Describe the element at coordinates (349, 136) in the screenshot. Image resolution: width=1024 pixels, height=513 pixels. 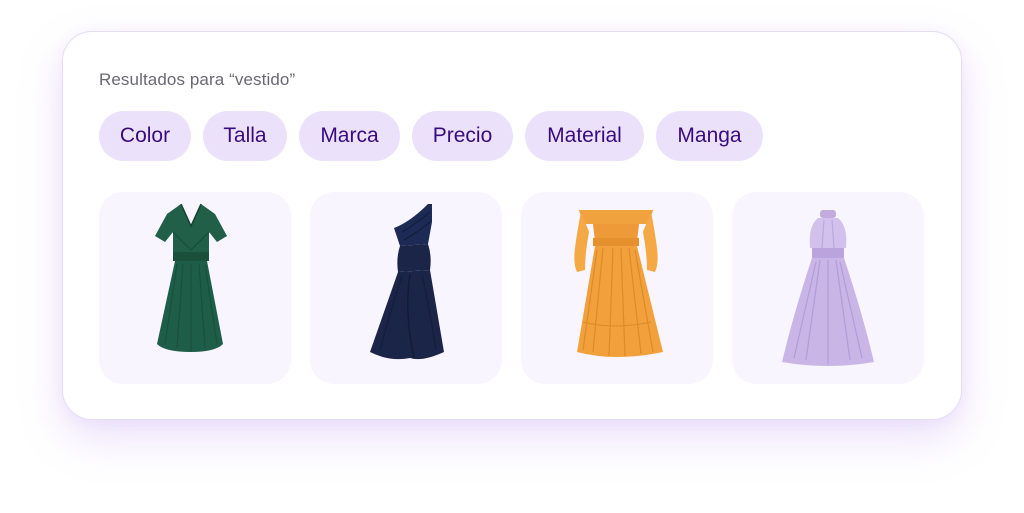
I see `filter-chip-brand: Marca` at that location.